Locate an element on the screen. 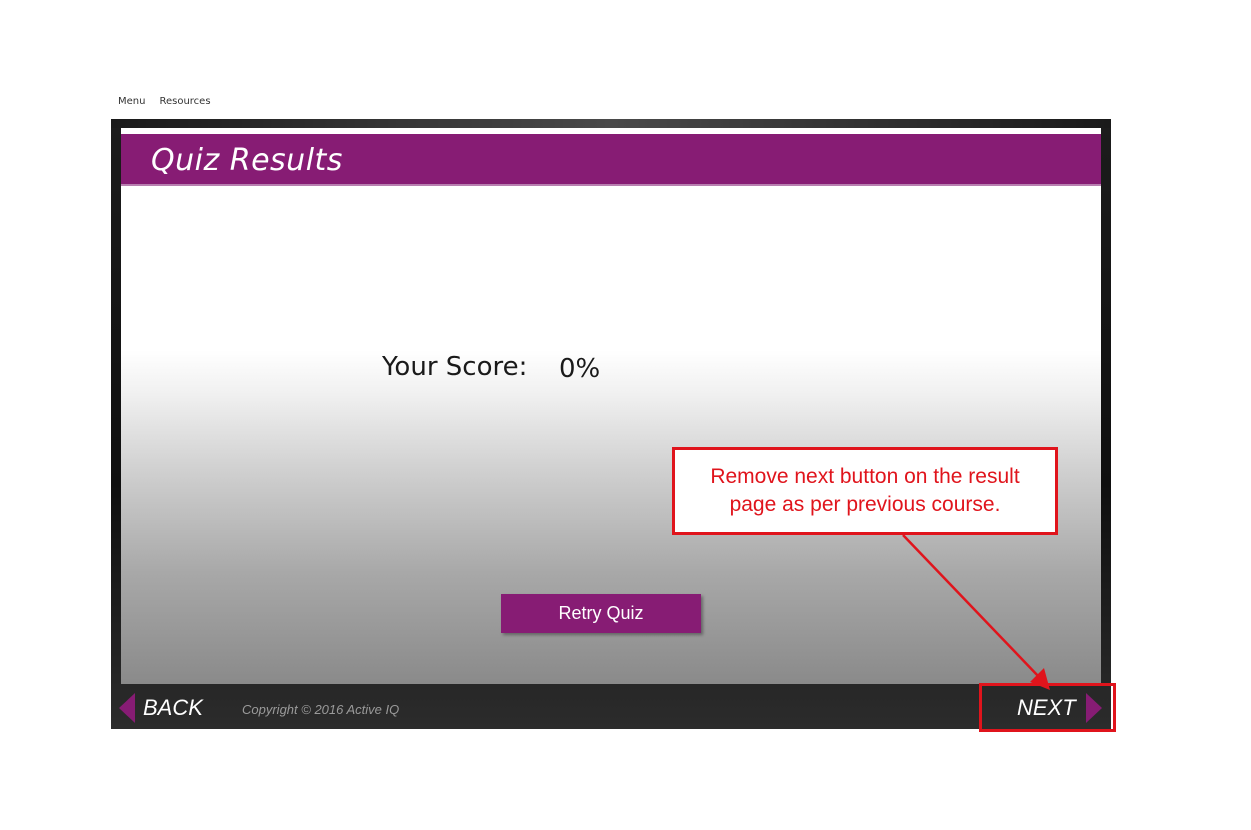  title-bar: Quiz Results is located at coordinates (611, 160).